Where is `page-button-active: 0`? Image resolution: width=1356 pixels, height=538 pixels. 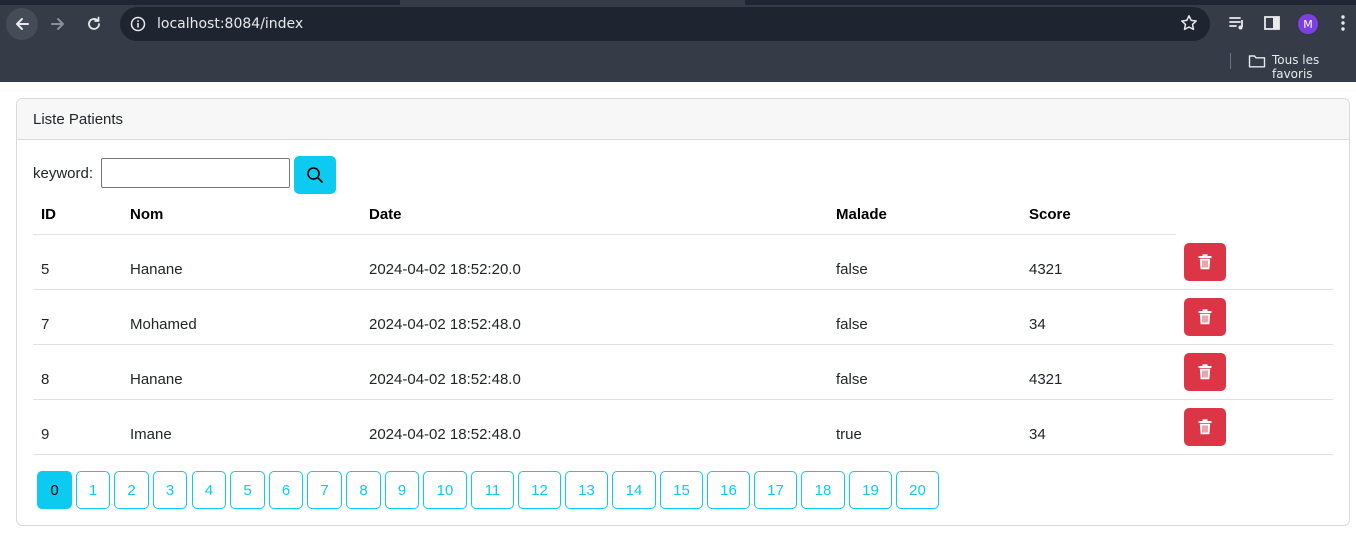 page-button-active: 0 is located at coordinates (54, 490).